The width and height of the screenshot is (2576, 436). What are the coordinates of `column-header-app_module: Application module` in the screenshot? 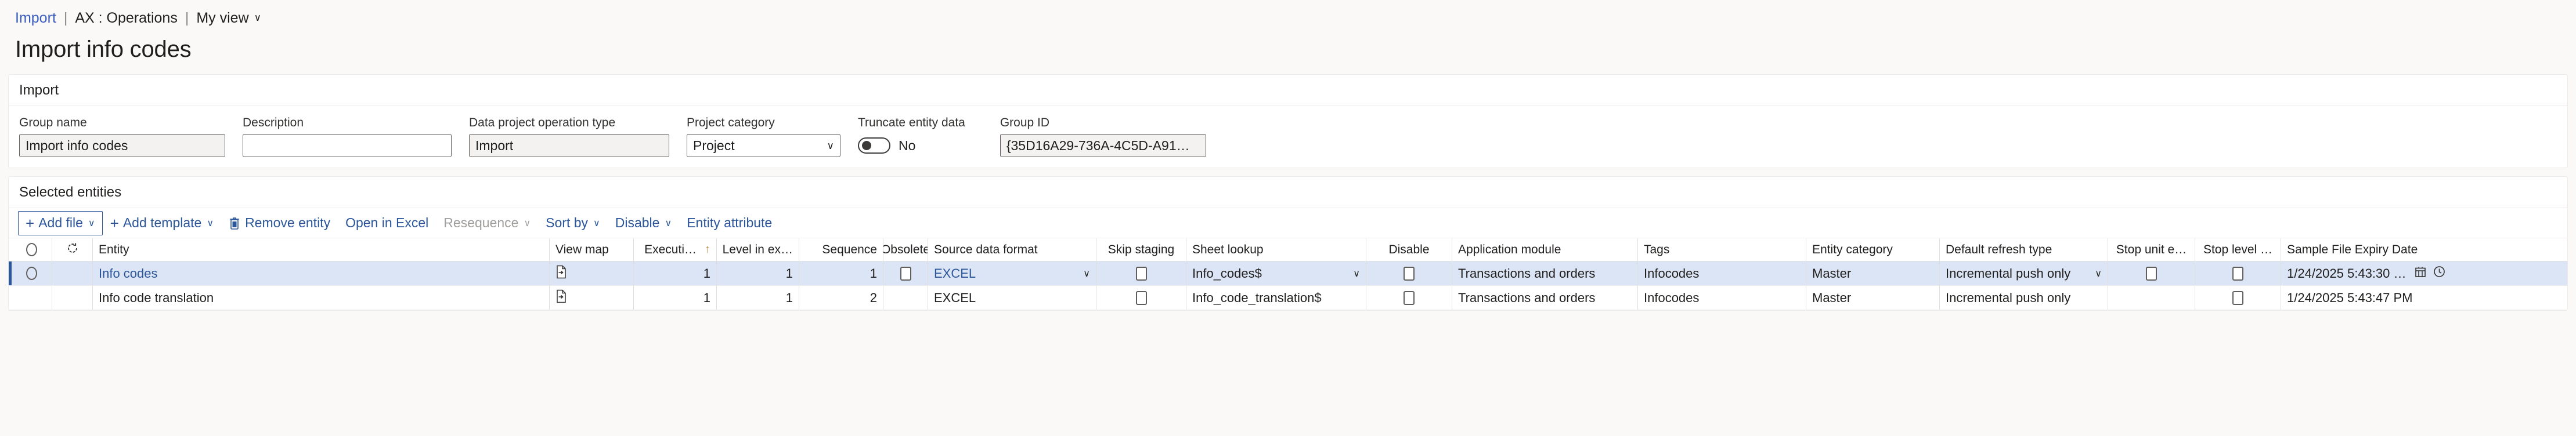 It's located at (1545, 249).